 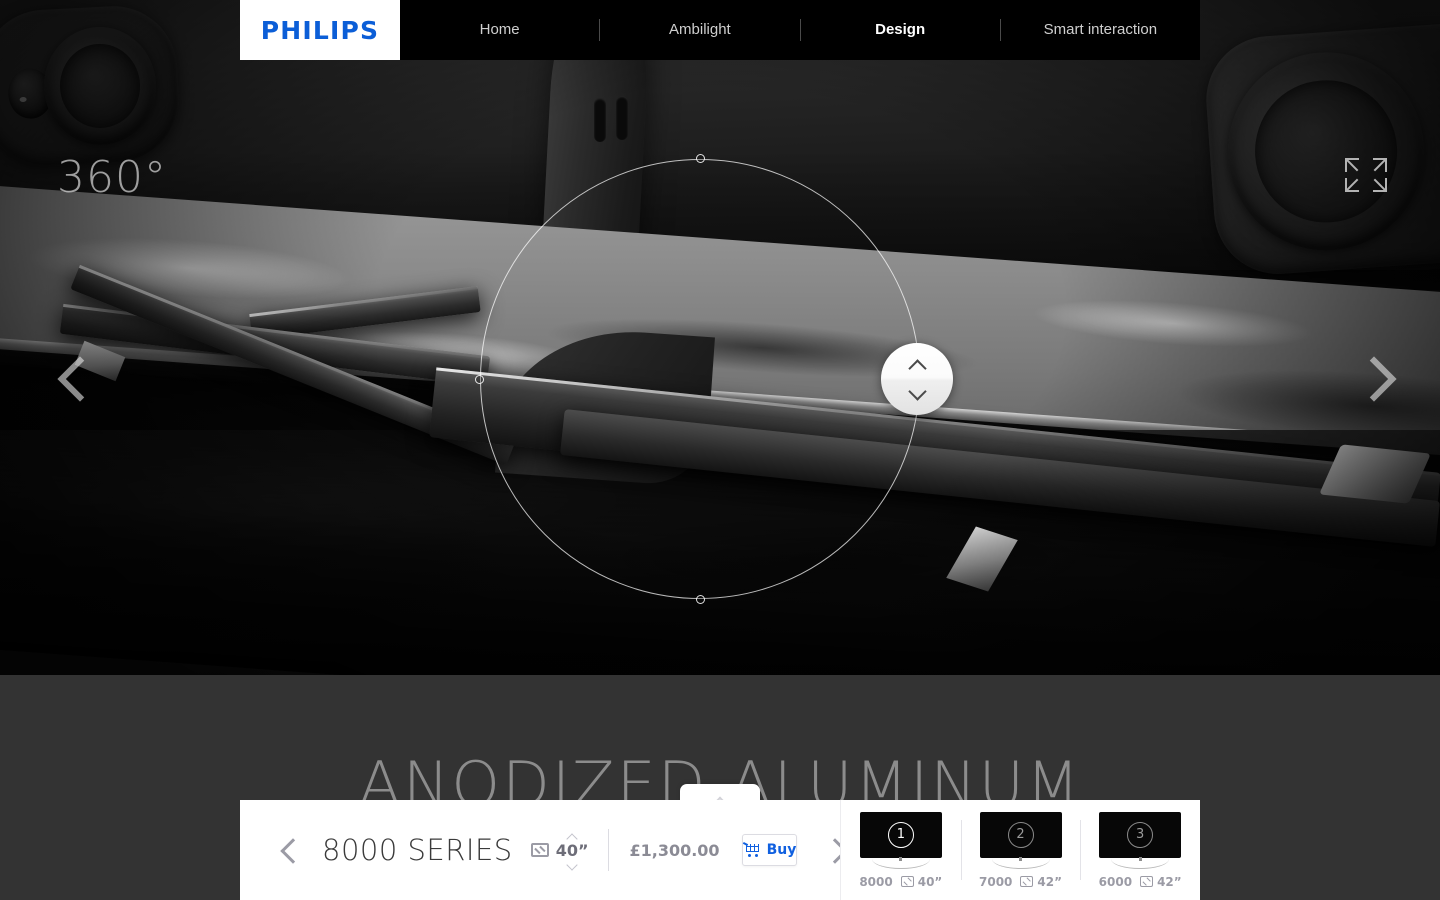 I want to click on shopping-cart-icon, so click(x=751, y=849).